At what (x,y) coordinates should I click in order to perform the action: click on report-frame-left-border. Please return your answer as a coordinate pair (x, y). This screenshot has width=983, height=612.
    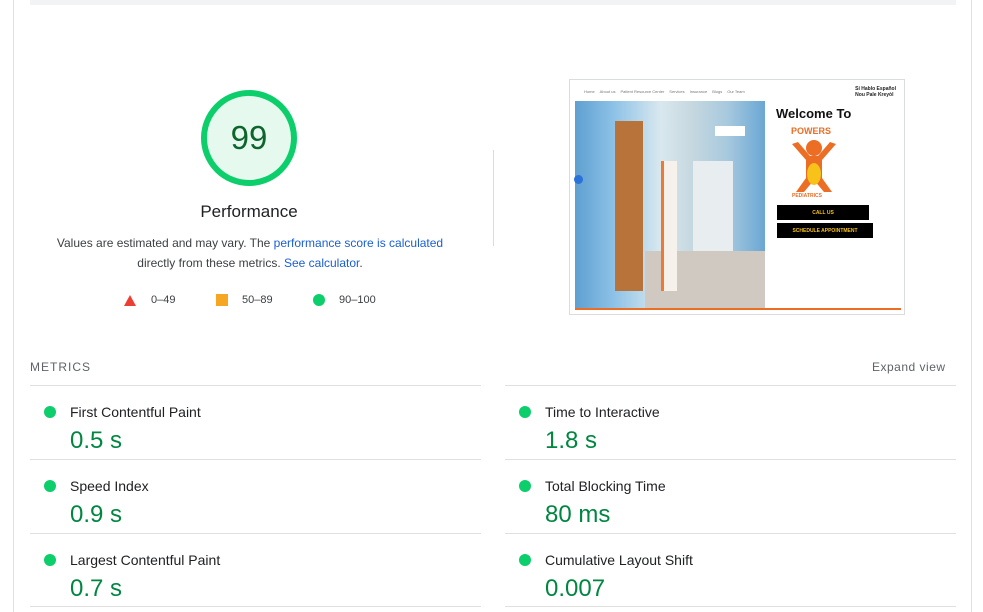
    Looking at the image, I should click on (13, 306).